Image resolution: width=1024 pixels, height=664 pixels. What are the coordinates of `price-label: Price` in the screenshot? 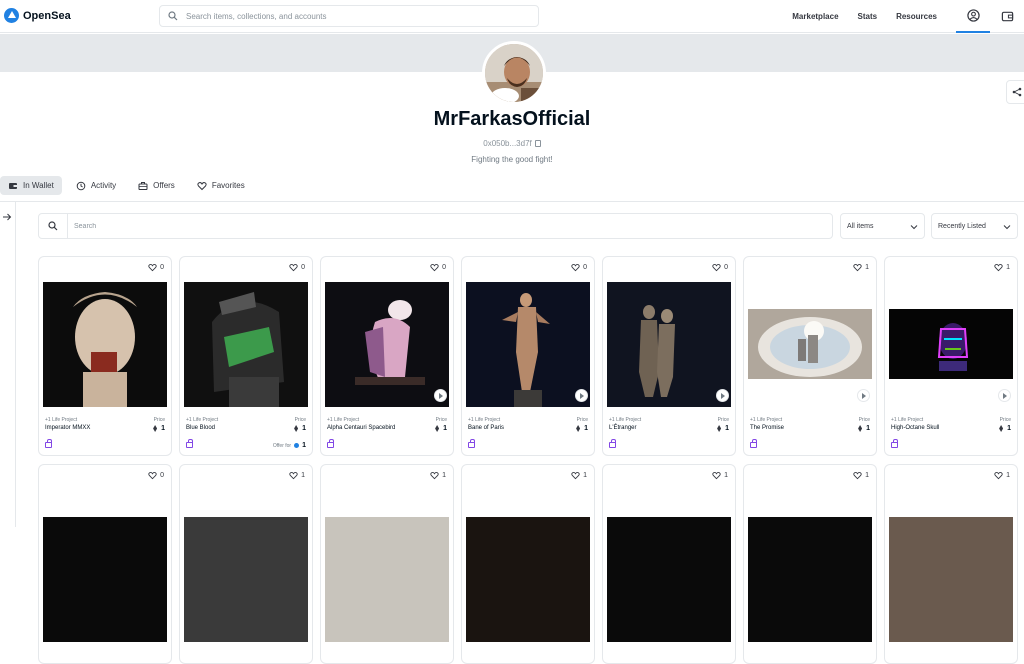 It's located at (1005, 420).